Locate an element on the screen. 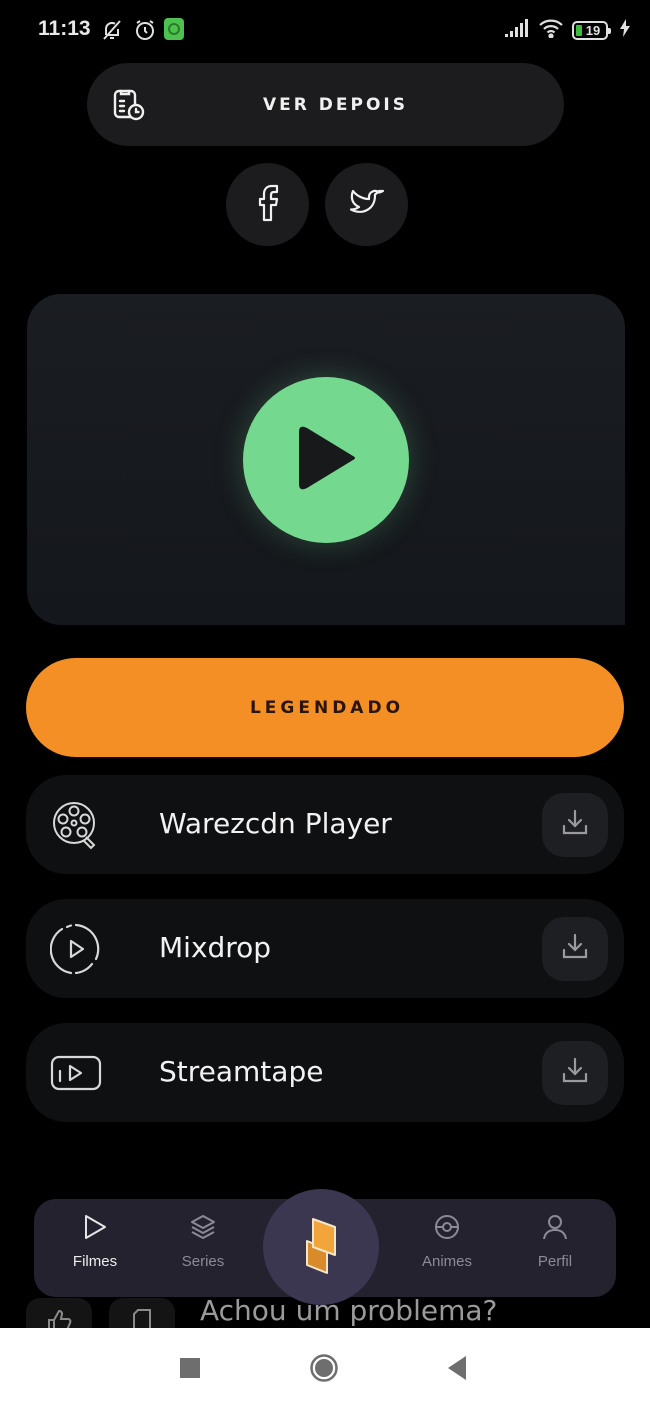  nav-item-series: Series is located at coordinates (203, 1241).